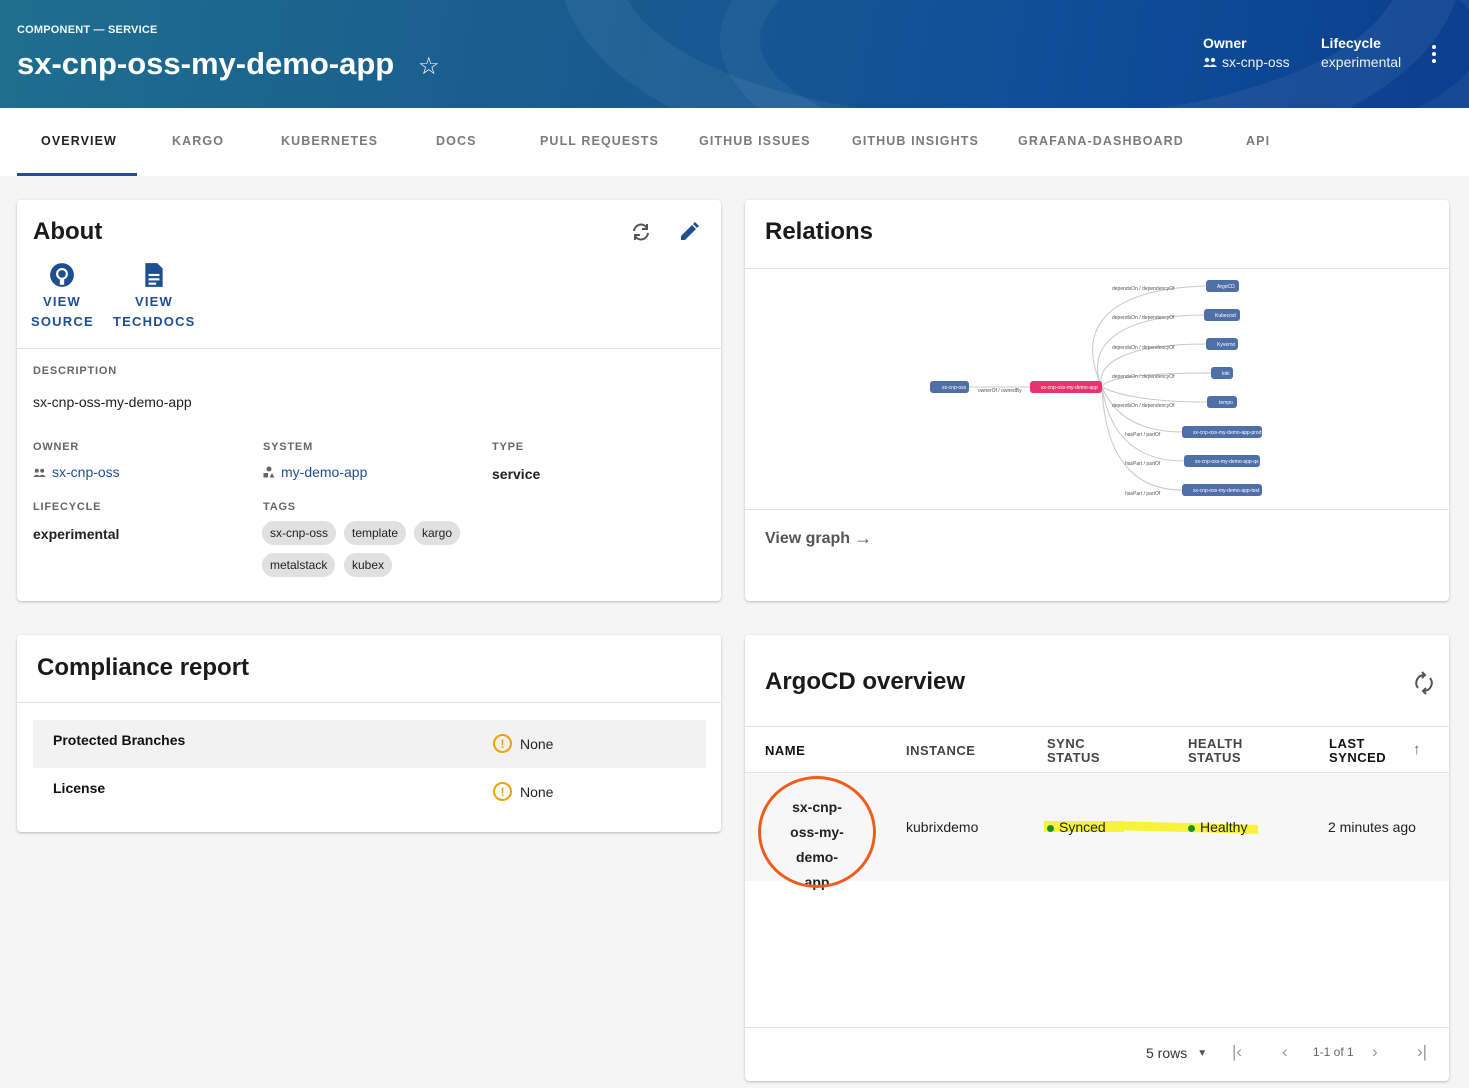  I want to click on lifecycle-meta-value: experimental, so click(1361, 62).